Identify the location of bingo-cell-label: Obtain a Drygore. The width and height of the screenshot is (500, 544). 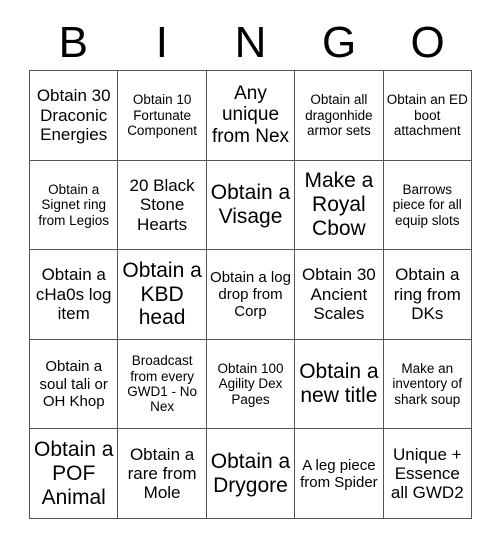
(250, 473).